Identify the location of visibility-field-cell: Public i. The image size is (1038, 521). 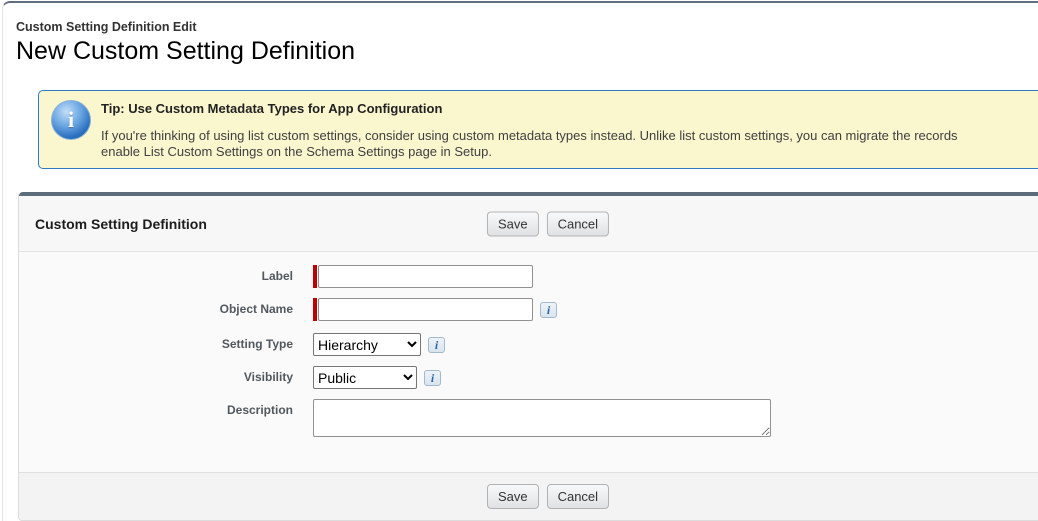
(377, 377).